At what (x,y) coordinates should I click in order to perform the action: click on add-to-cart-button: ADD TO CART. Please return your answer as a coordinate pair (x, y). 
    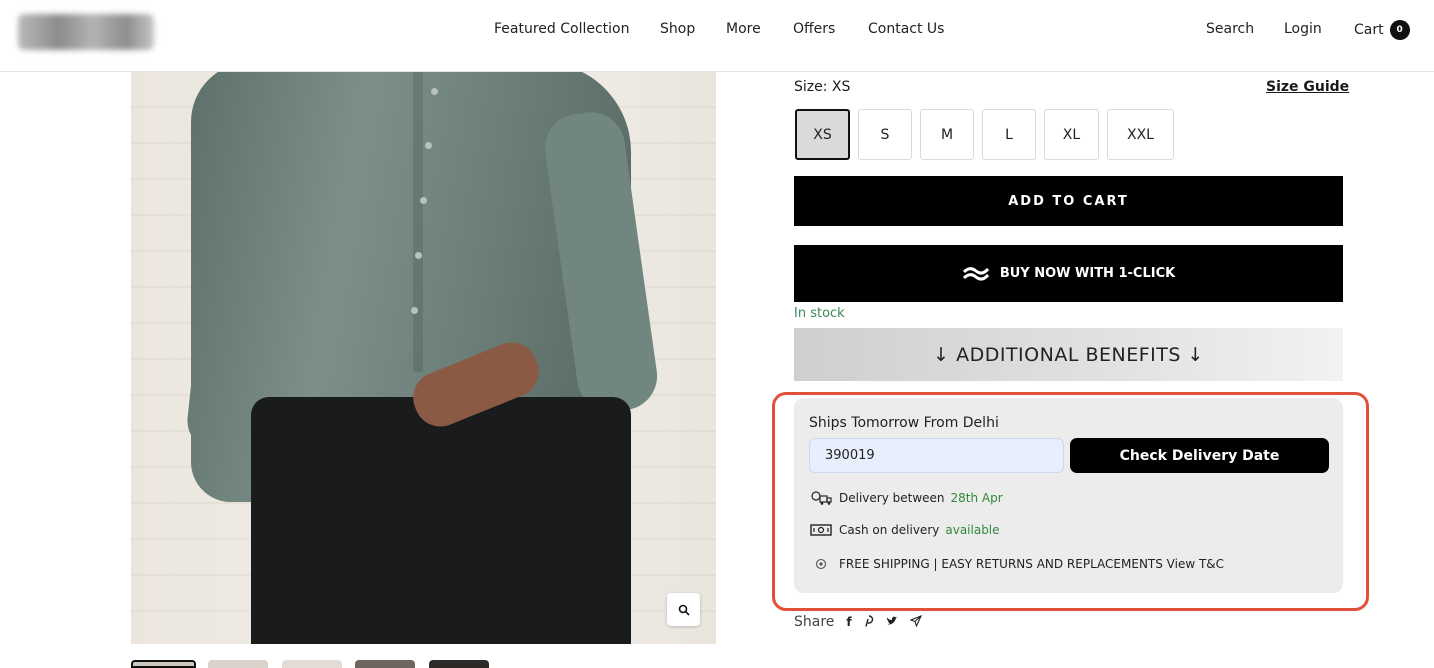
    Looking at the image, I should click on (1068, 201).